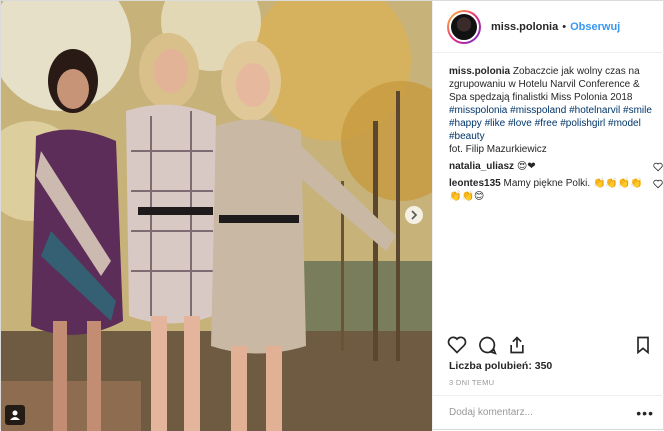 The image size is (664, 431). What do you see at coordinates (595, 27) in the screenshot?
I see `follow-button: Obserwuj` at bounding box center [595, 27].